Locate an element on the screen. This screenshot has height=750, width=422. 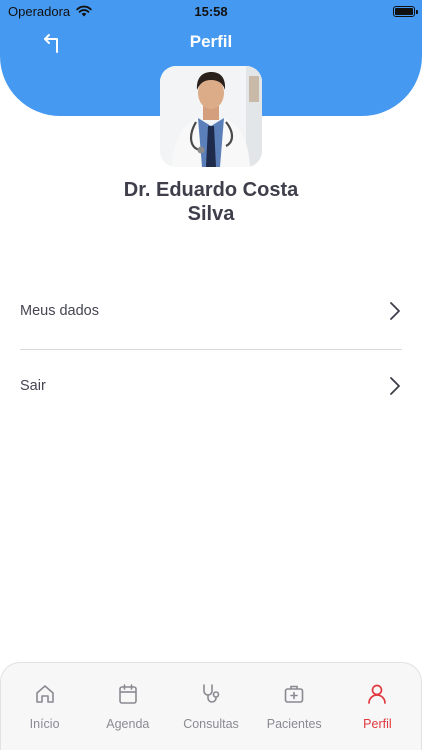
profile-name: Dr. Eduardo Costa Silva is located at coordinates (211, 202).